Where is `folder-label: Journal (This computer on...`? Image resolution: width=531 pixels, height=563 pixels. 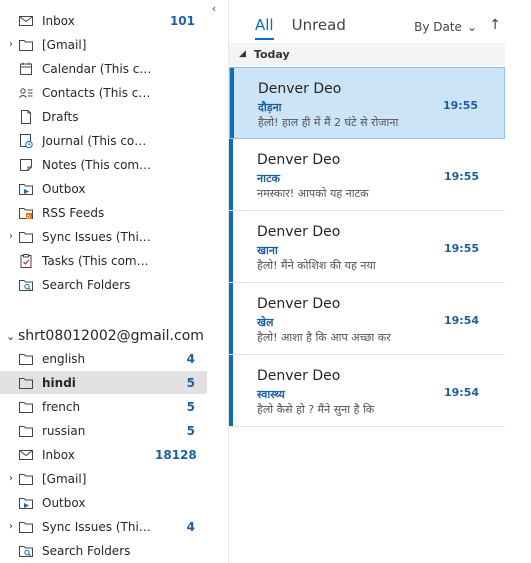
folder-label: Journal (This computer on... is located at coordinates (98, 140).